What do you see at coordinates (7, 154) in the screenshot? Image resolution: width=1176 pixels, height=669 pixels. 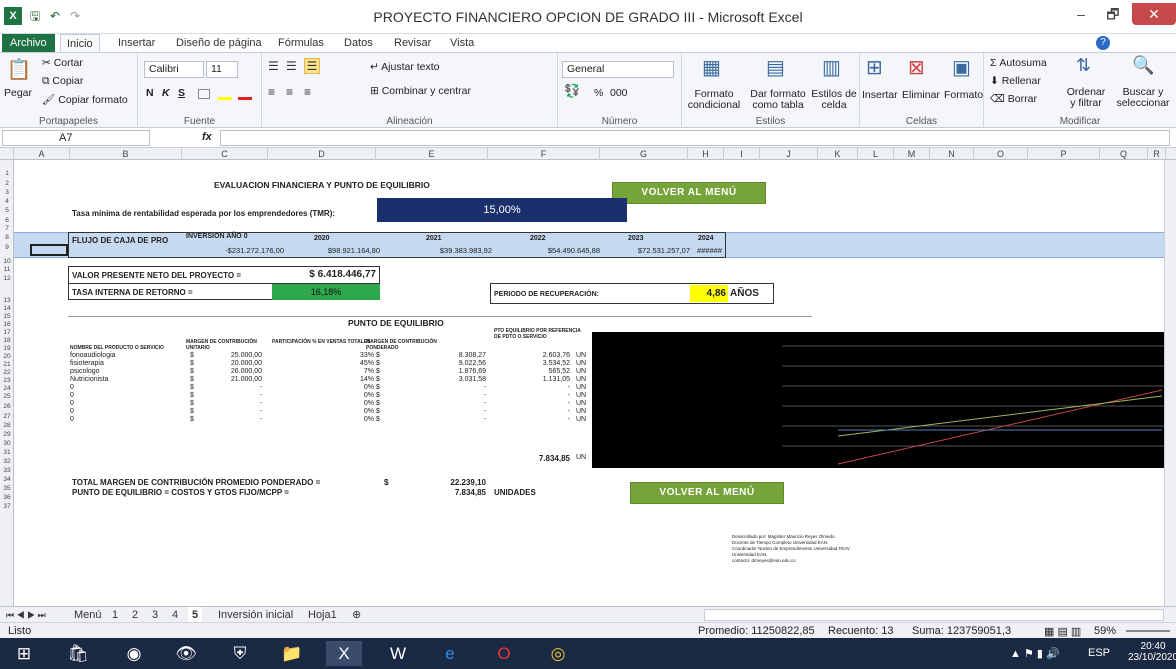 I see `select-all` at bounding box center [7, 154].